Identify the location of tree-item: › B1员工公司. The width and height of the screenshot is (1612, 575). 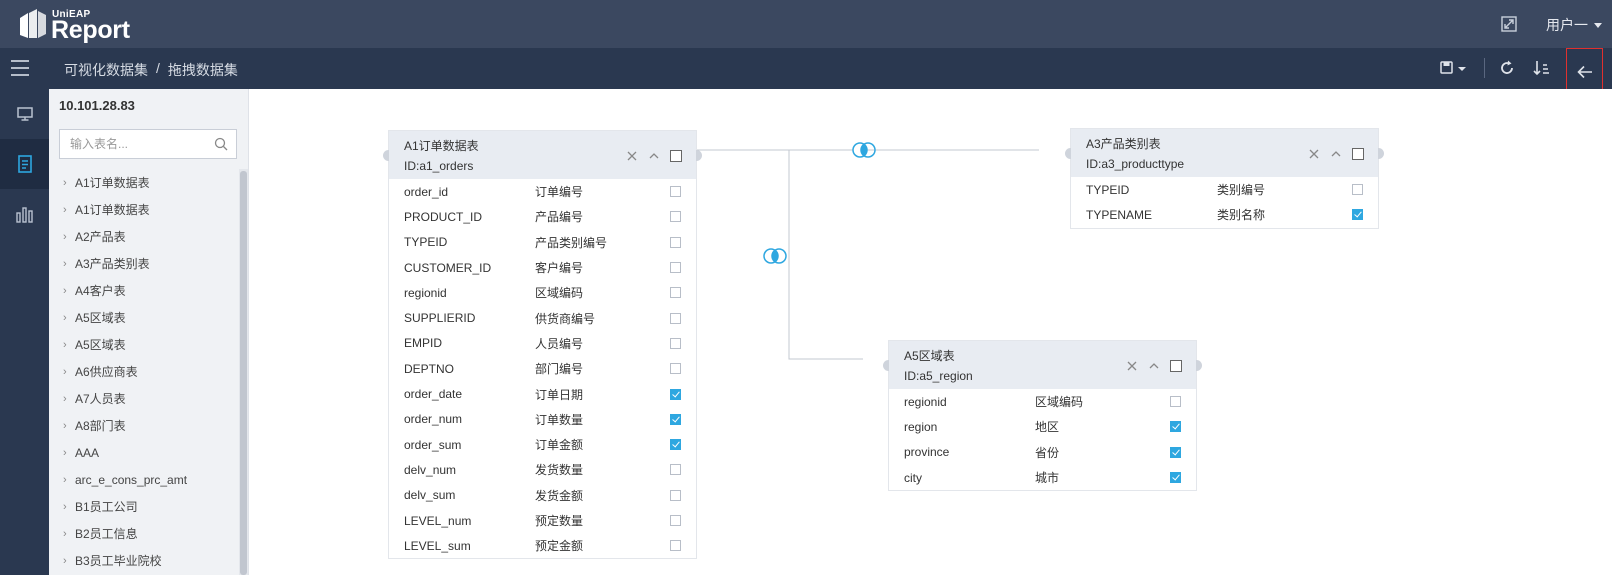
(144, 506).